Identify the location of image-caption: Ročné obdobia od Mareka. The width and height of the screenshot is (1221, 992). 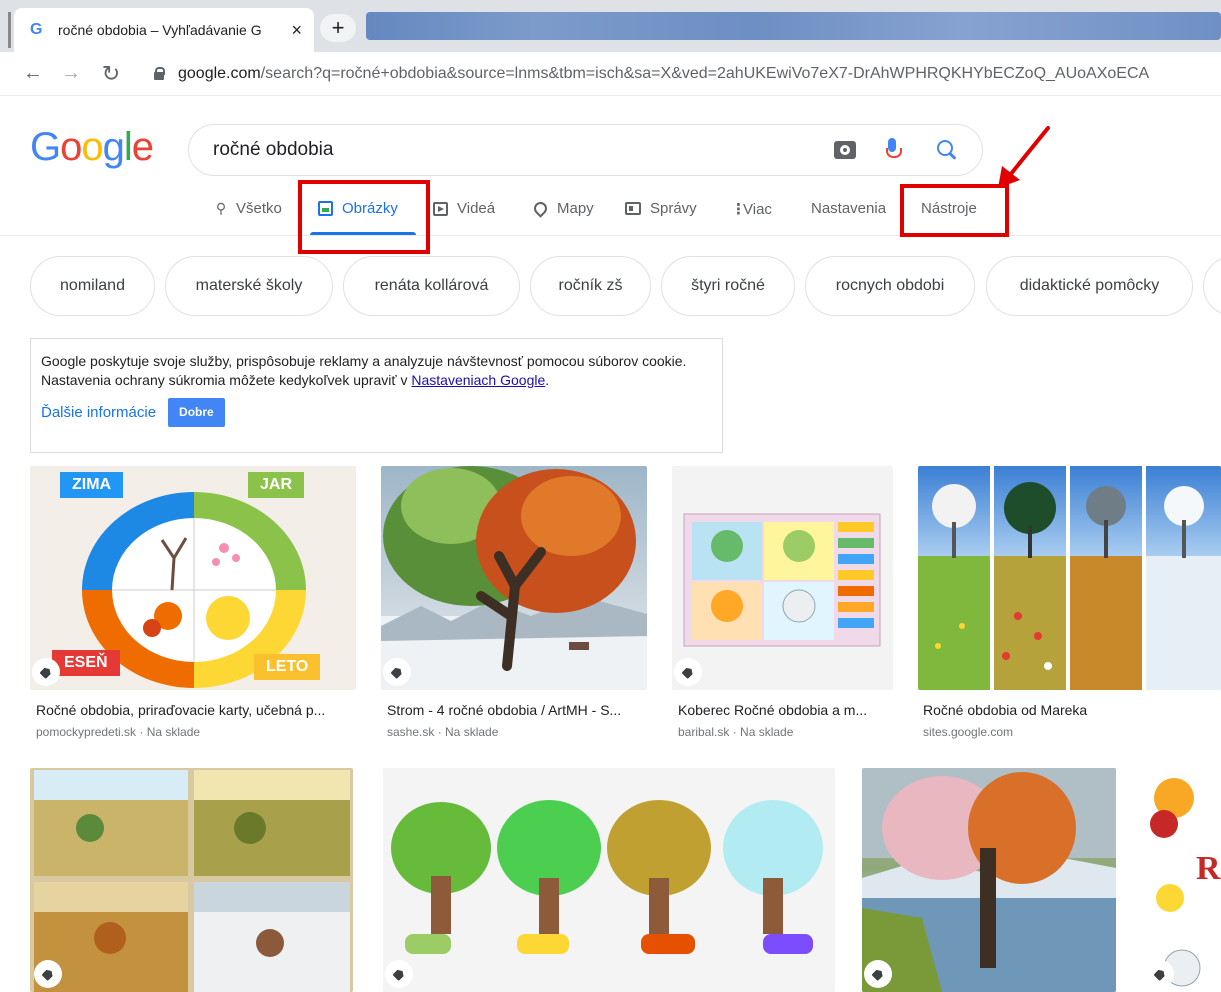
(1072, 710).